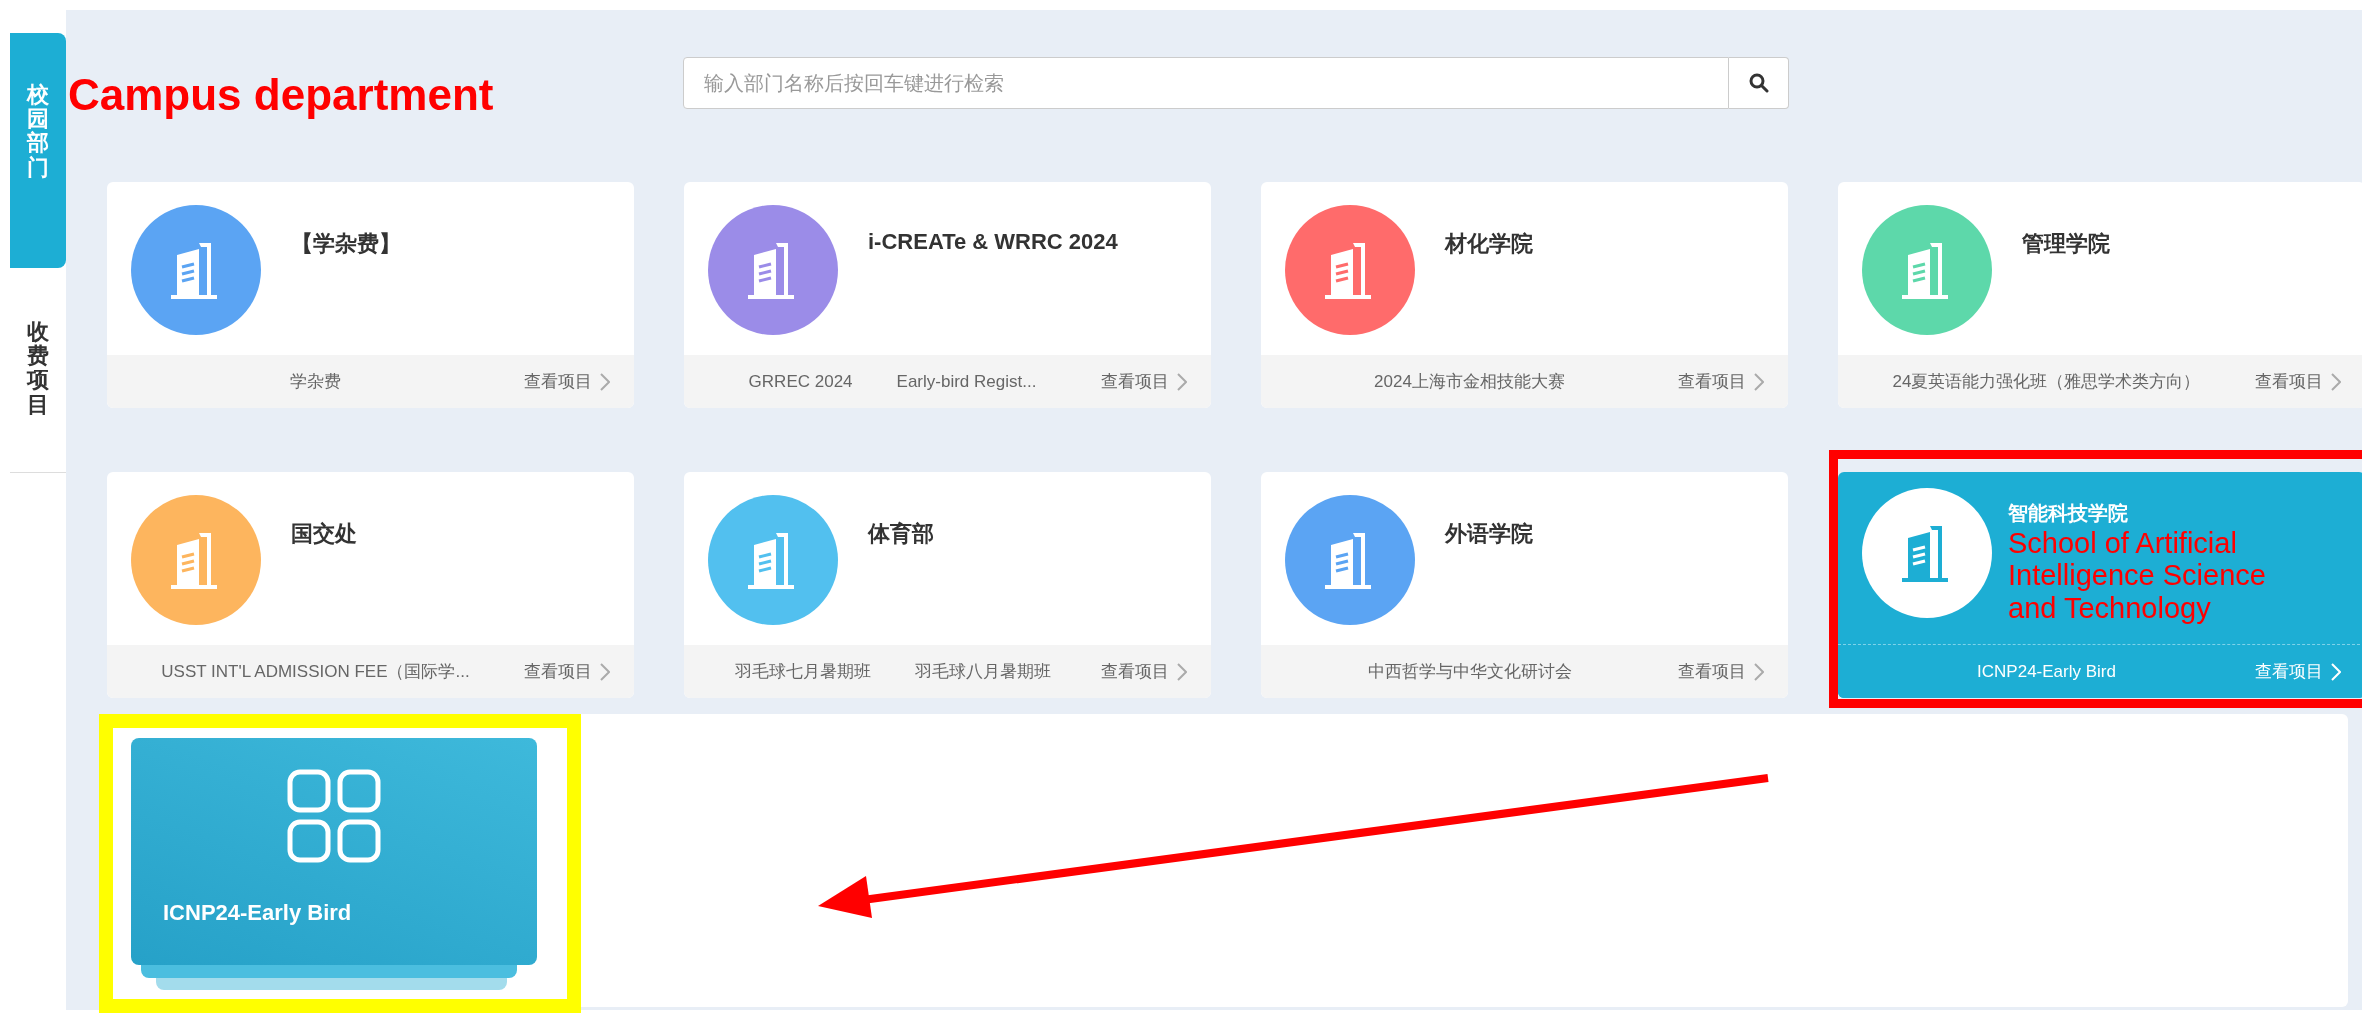  I want to click on department-title: 材化学院, so click(1489, 244).